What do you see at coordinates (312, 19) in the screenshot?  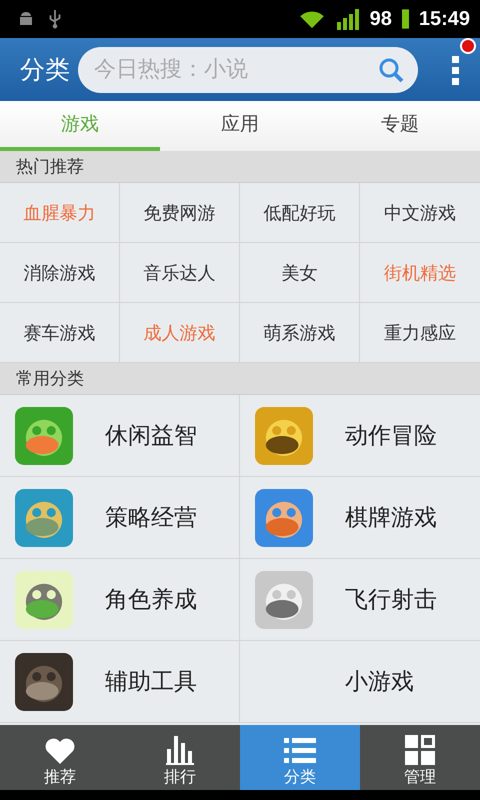 I see `wifi-icon` at bounding box center [312, 19].